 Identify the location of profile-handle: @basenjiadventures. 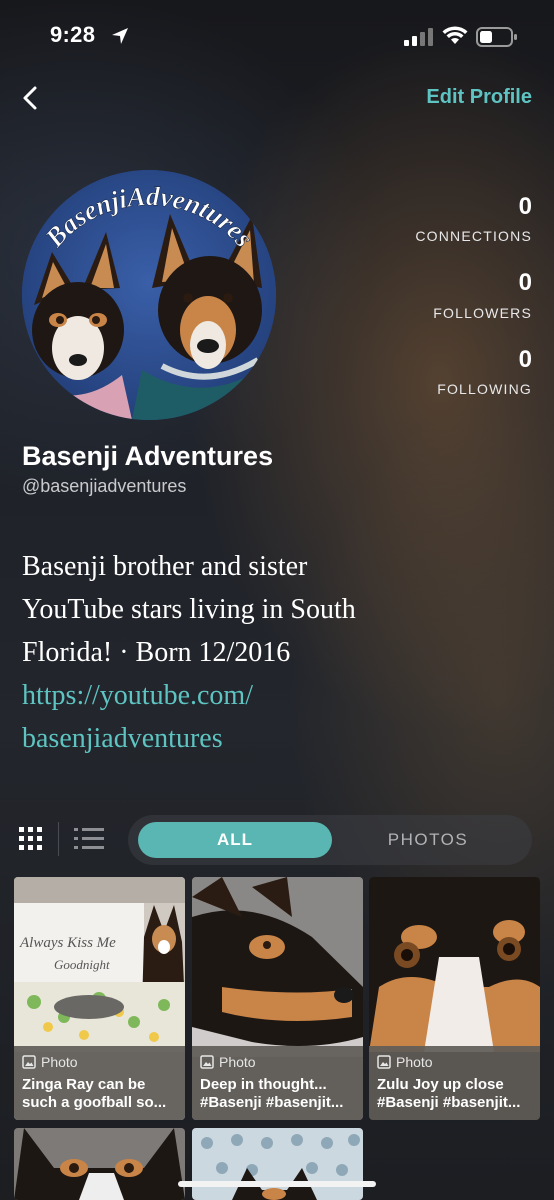
(104, 486).